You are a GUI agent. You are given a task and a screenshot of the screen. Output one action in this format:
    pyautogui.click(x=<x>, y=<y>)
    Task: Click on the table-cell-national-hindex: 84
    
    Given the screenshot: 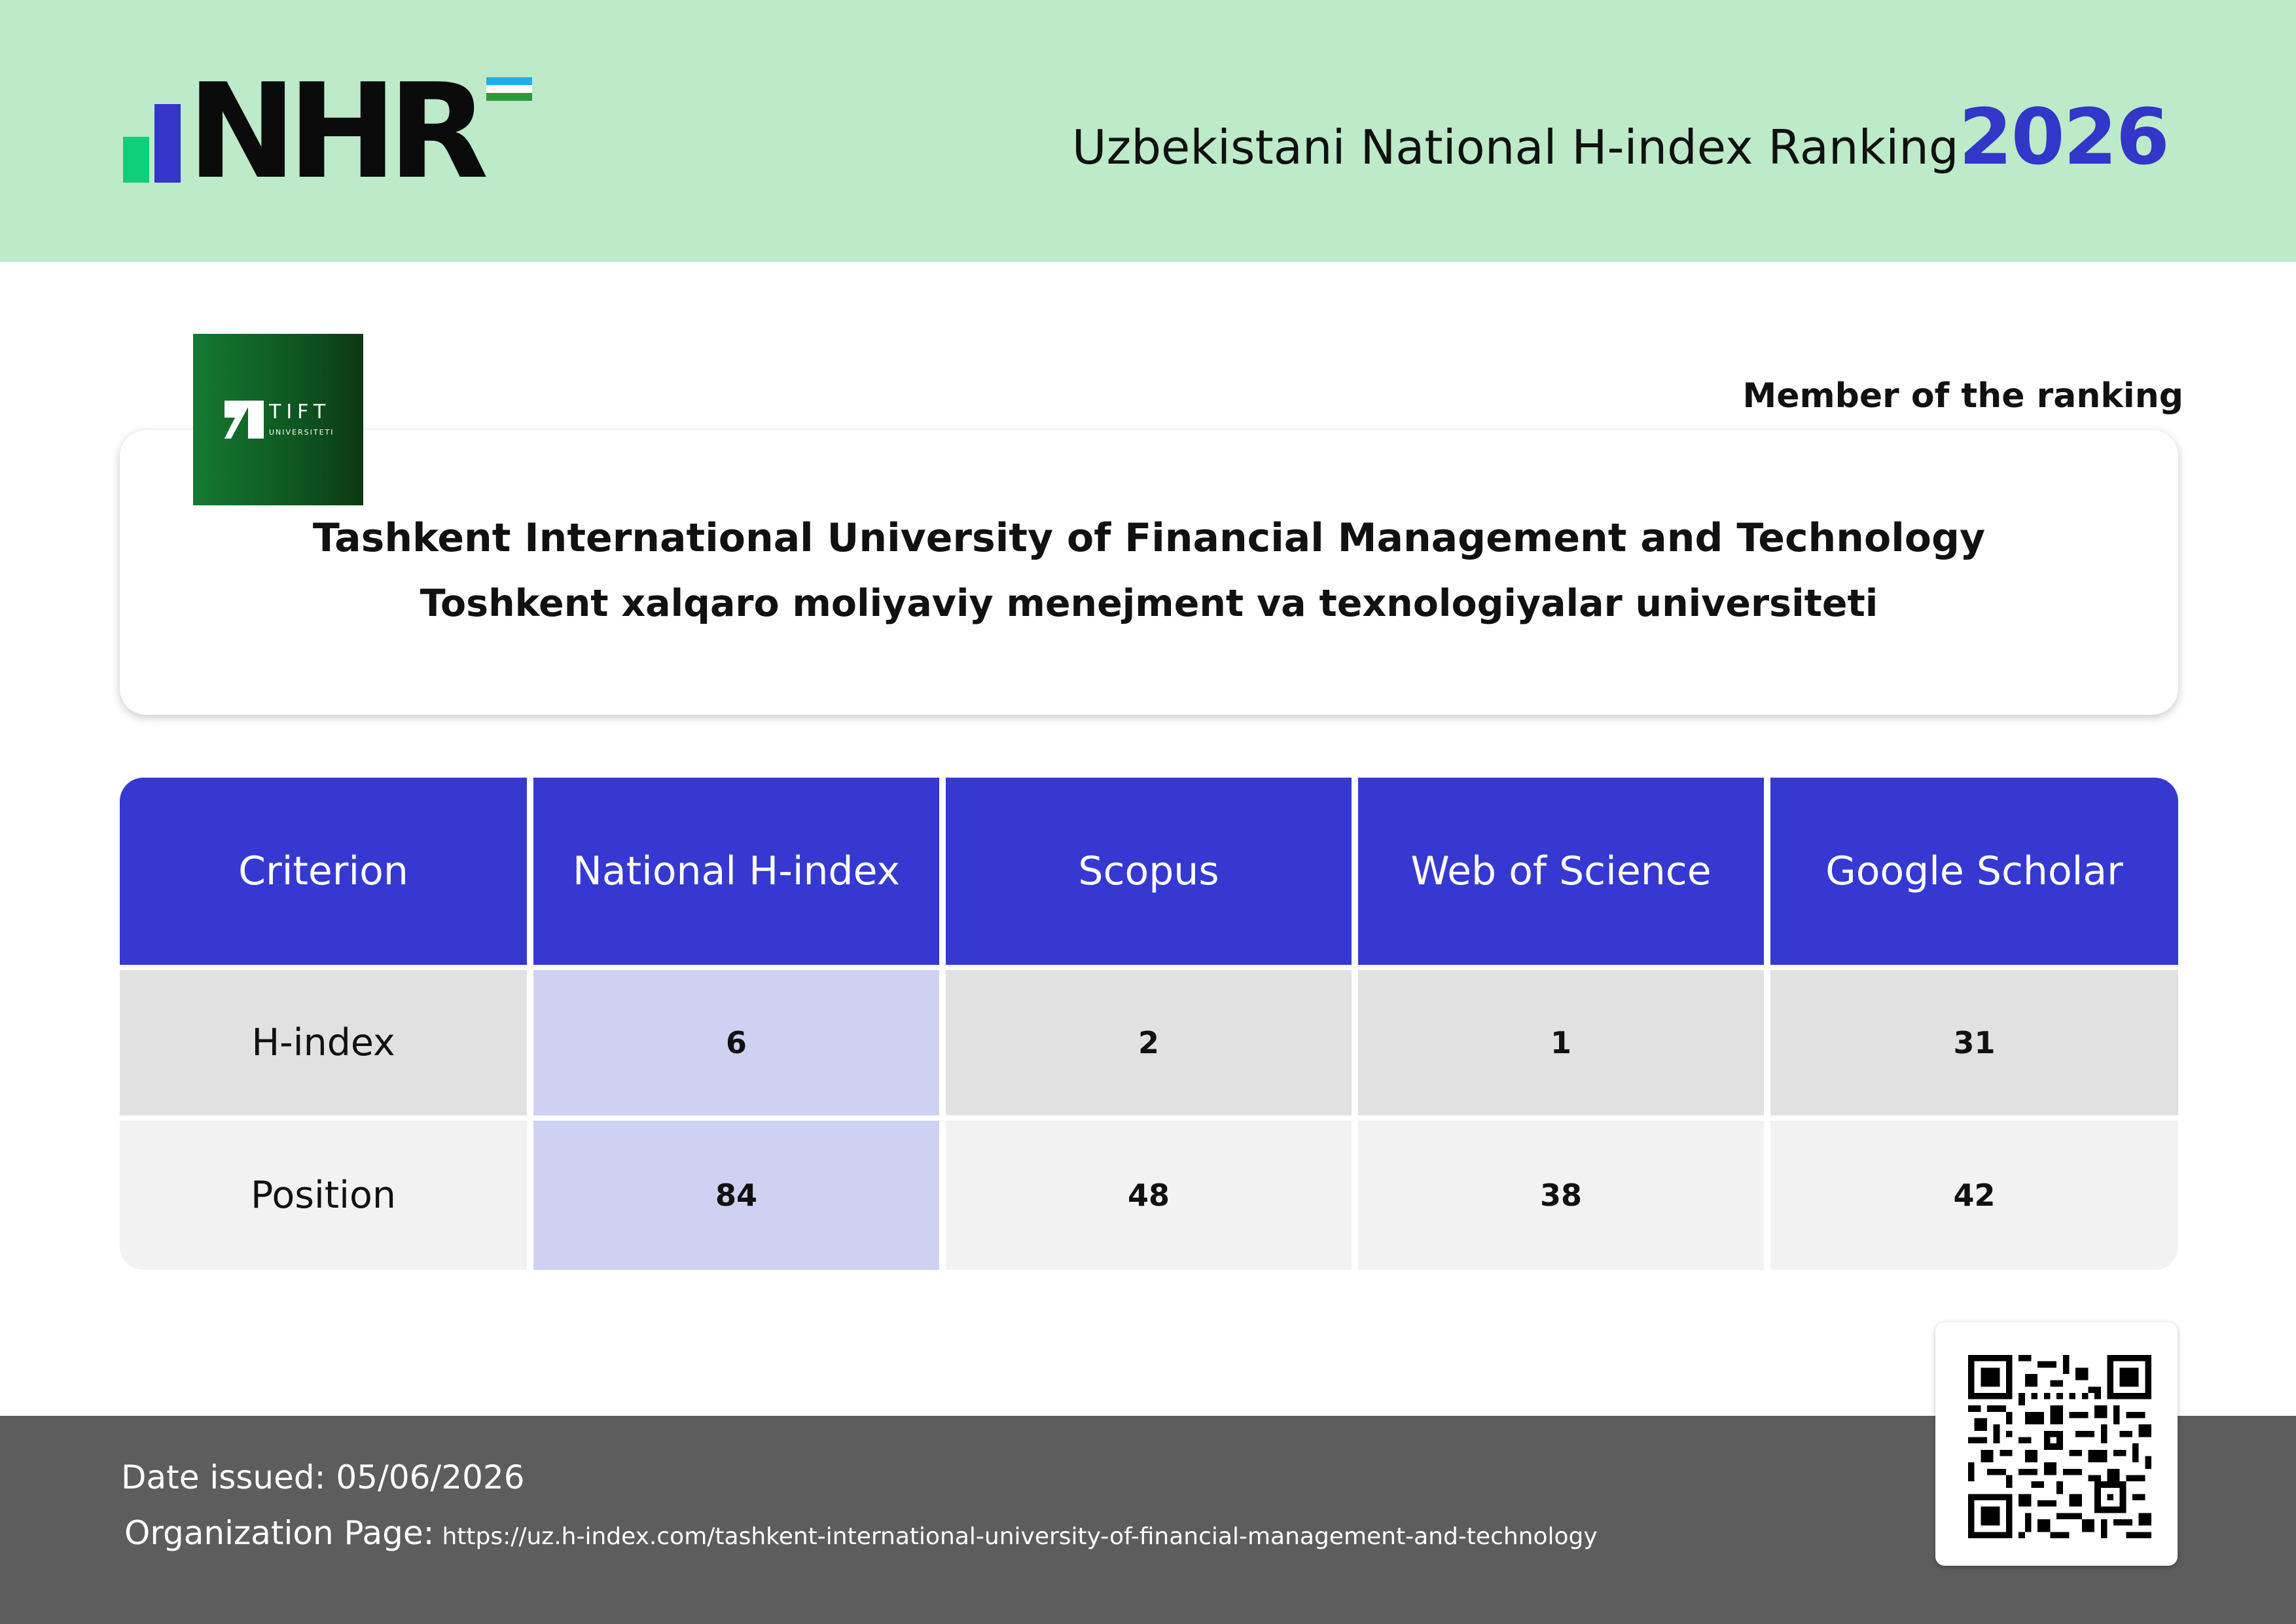 What is the action you would take?
    pyautogui.click(x=736, y=1195)
    